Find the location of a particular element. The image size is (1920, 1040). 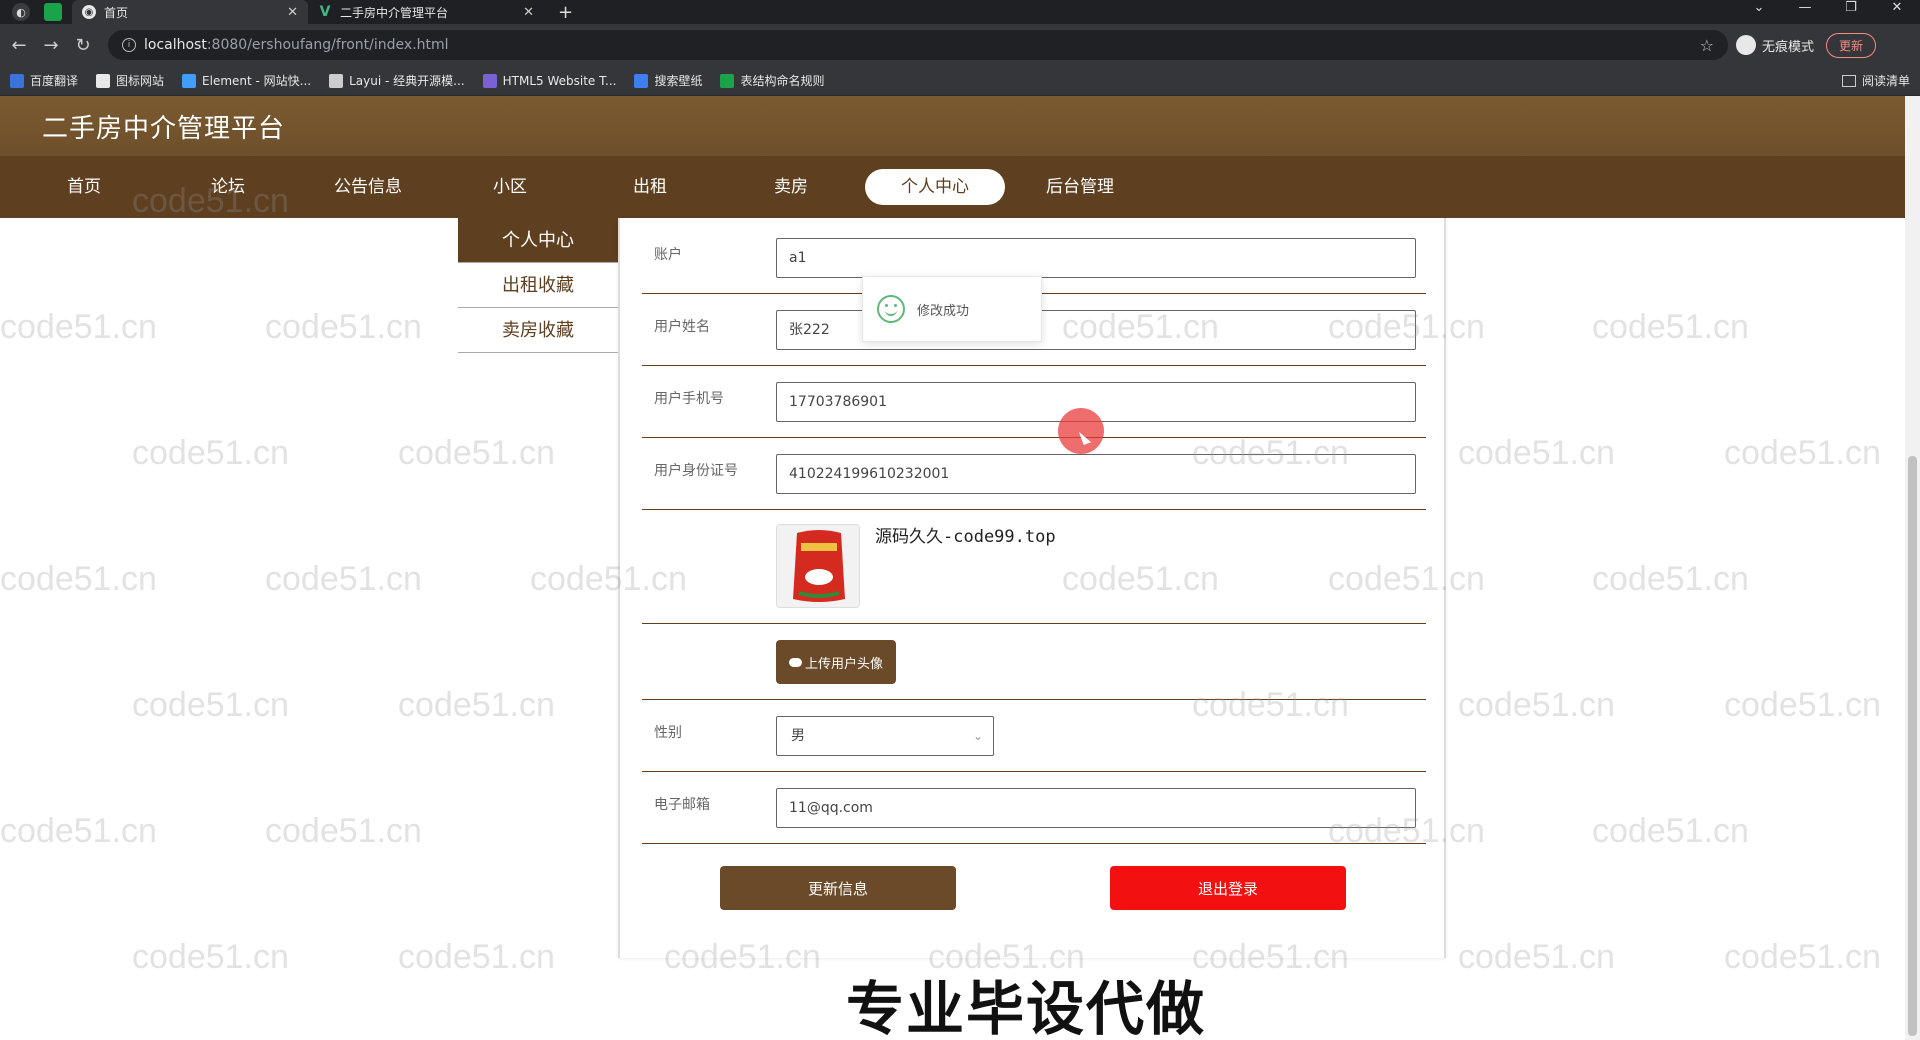

element-icon is located at coordinates (189, 80).